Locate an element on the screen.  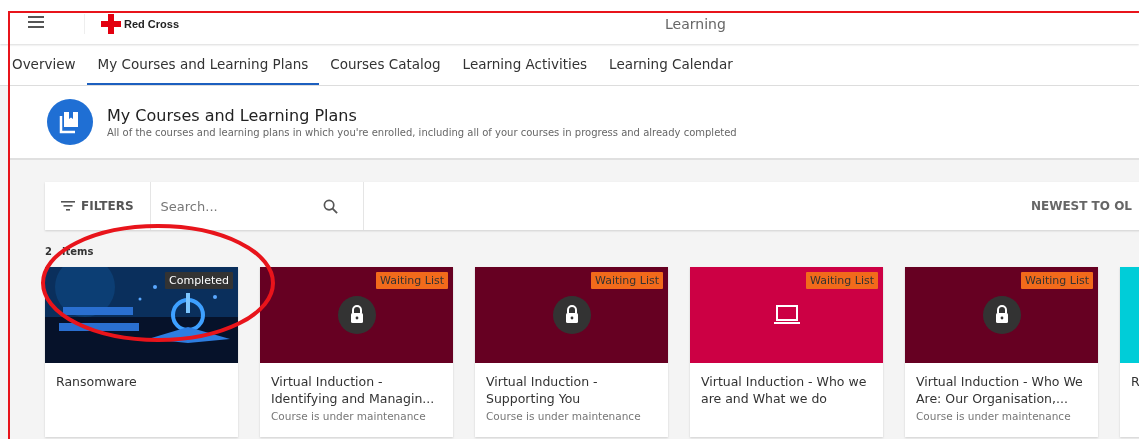
course-card: Waiting List Virtual Induction - Supporting You Course is under maintenance is located at coordinates (571, 352).